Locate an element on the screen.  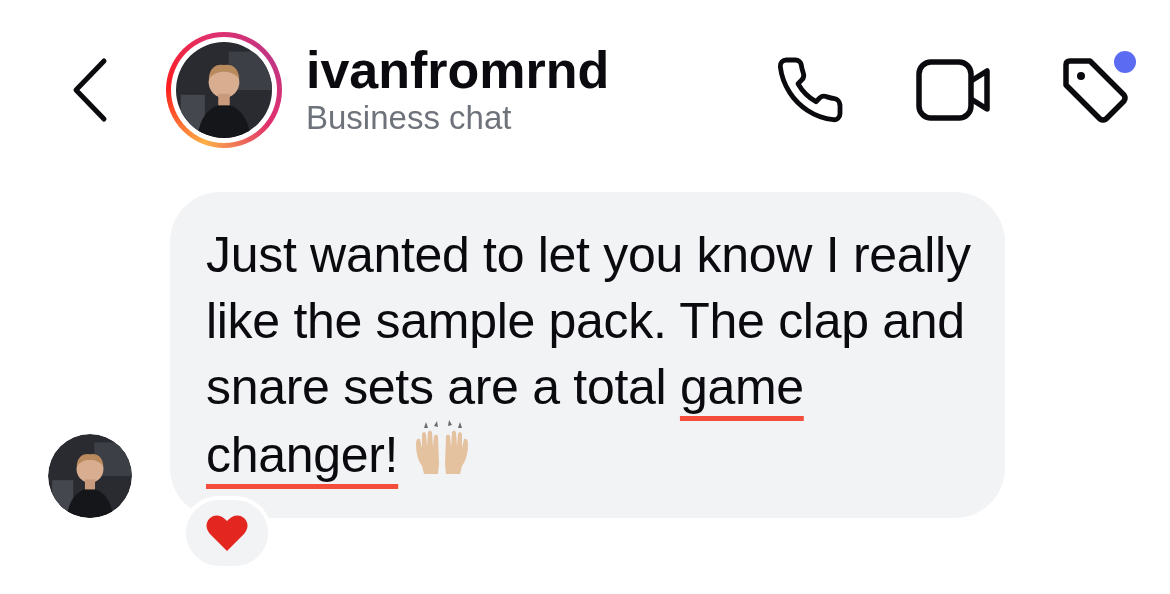
username: ivanfromrnd is located at coordinates (458, 70).